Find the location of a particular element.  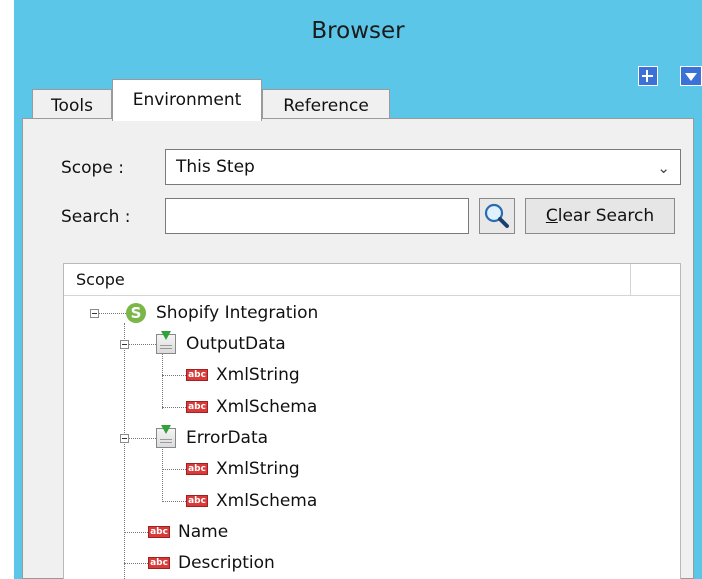

tree-node-label: Description is located at coordinates (226, 563).